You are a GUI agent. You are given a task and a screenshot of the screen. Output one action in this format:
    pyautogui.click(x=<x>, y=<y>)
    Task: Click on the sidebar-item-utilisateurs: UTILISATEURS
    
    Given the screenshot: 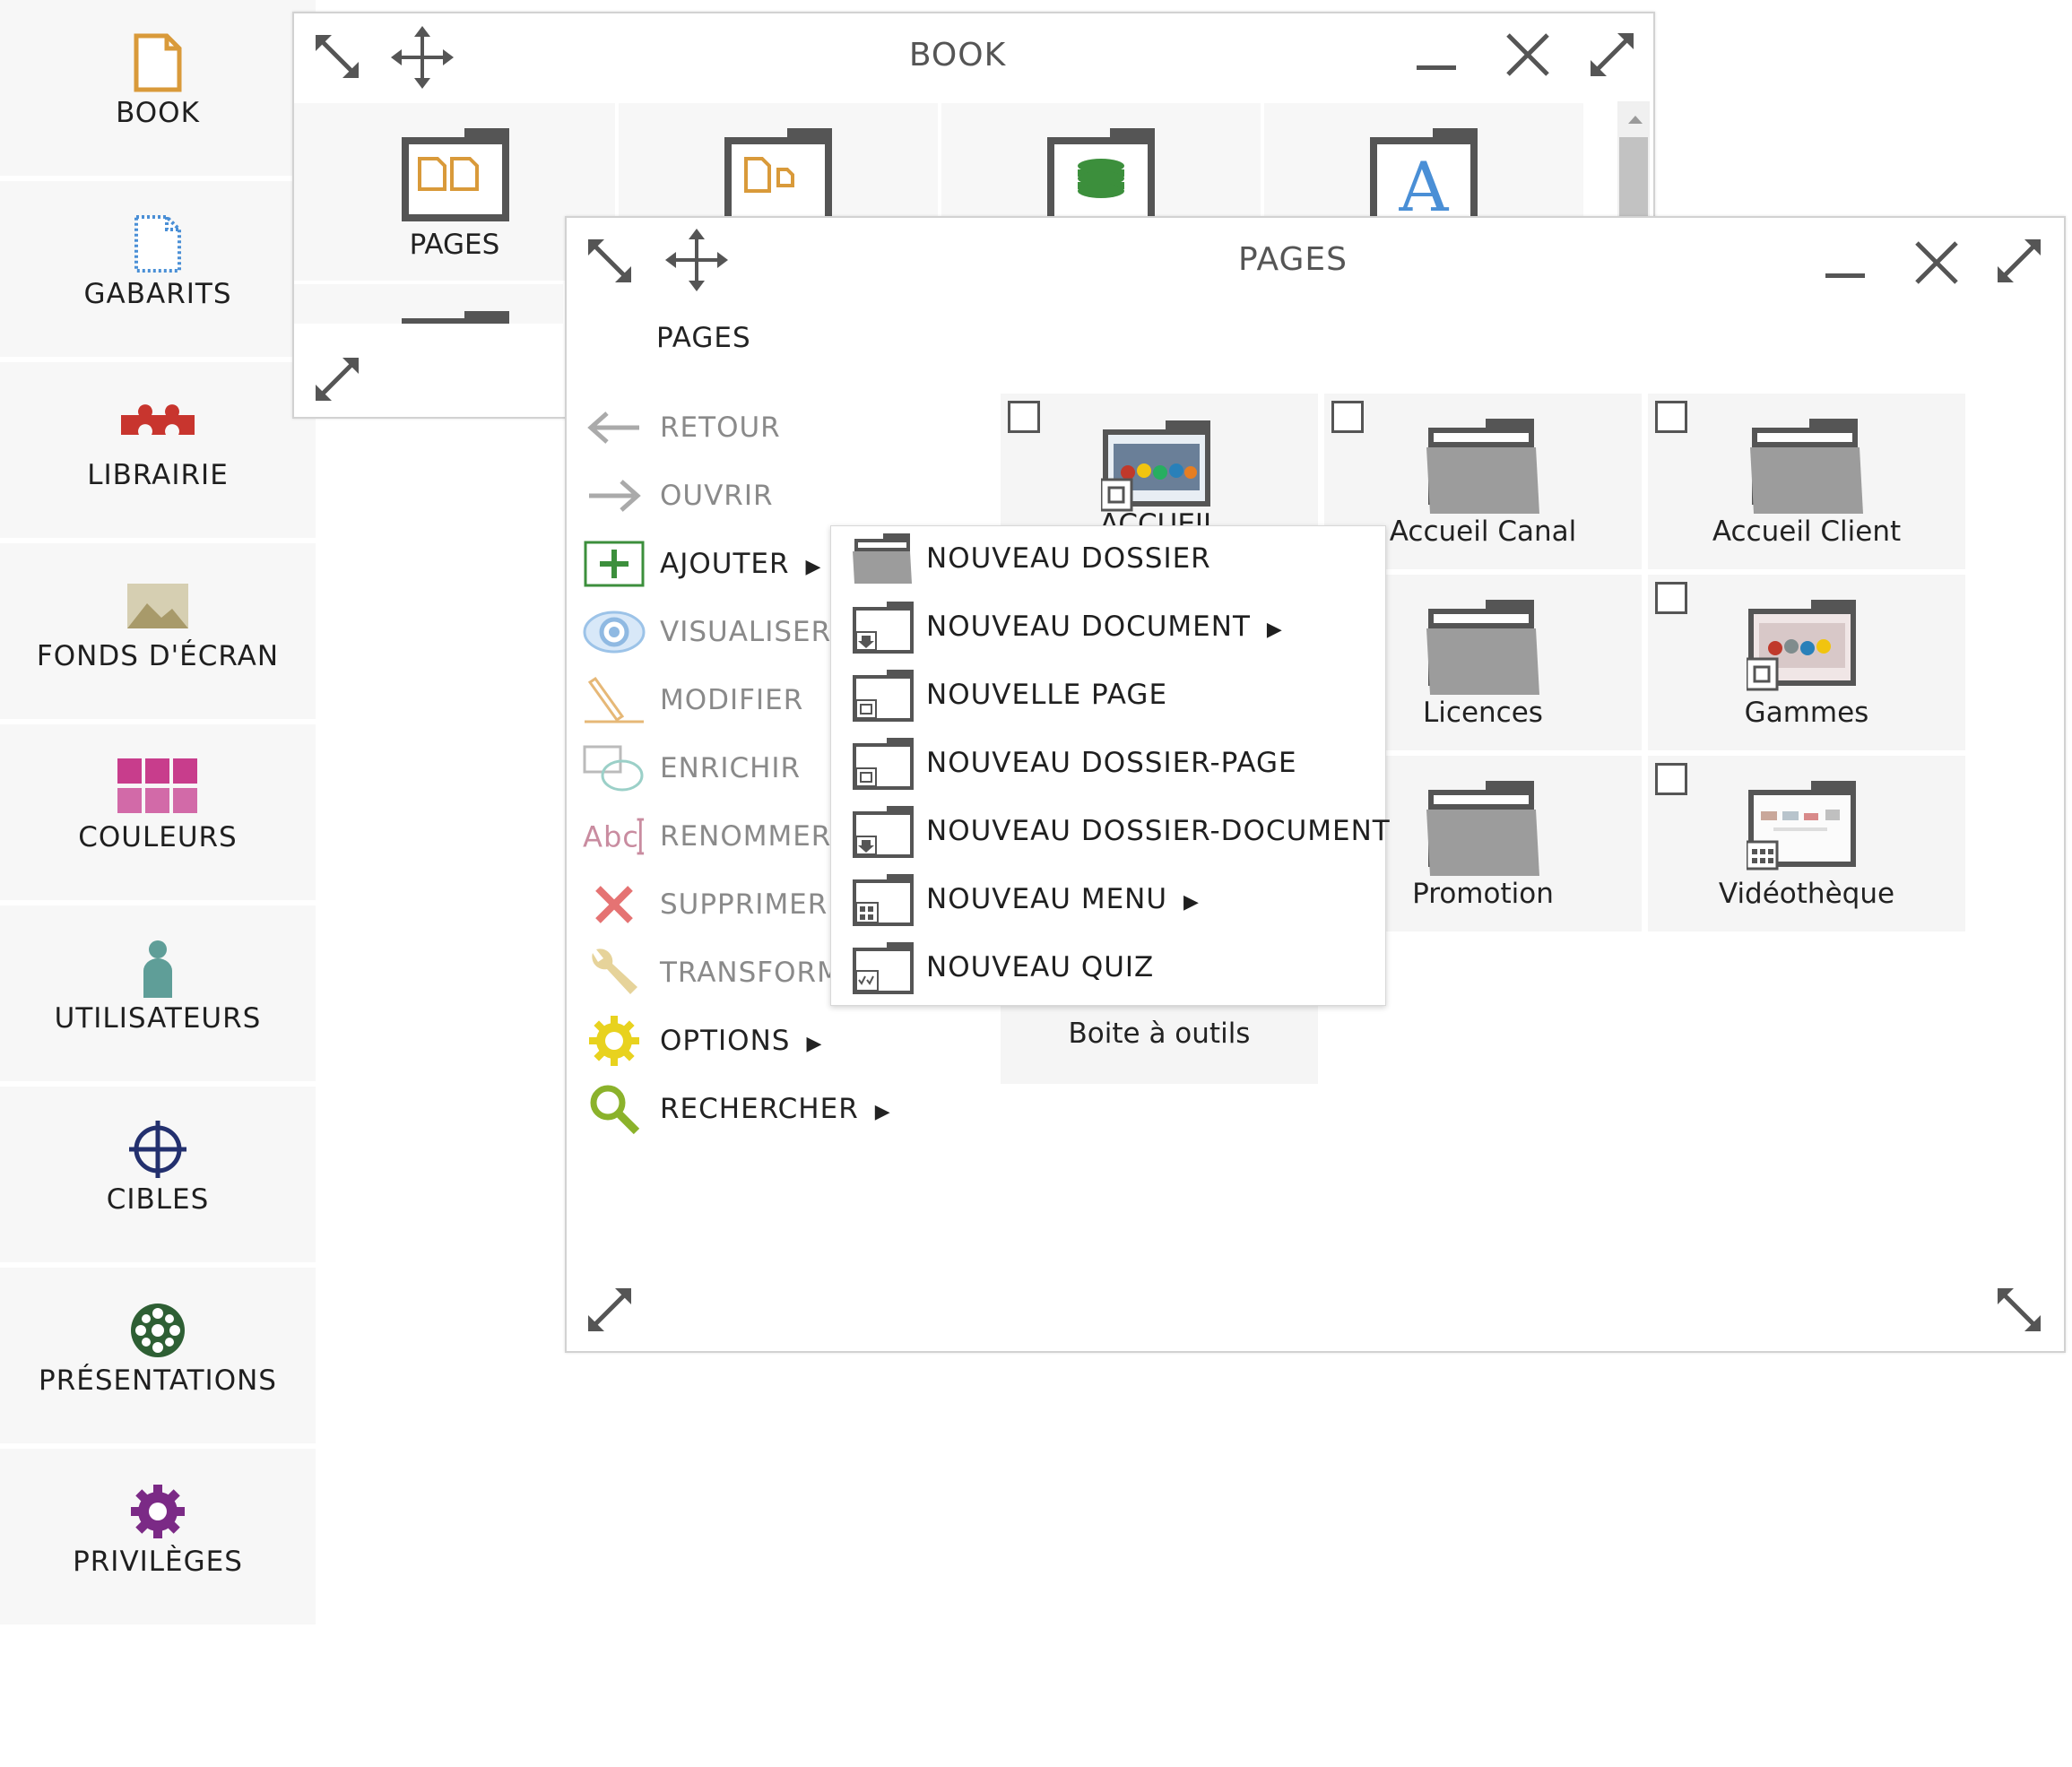 What is the action you would take?
    pyautogui.click(x=158, y=993)
    